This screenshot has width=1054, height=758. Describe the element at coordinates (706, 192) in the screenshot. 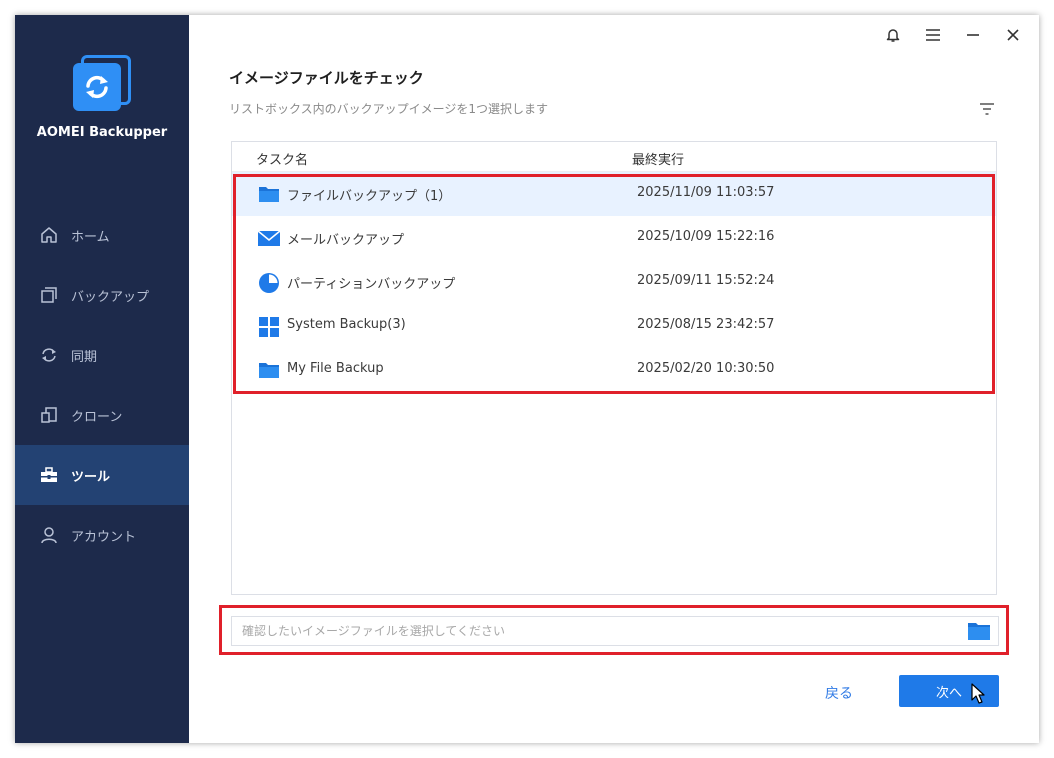

I see `last-run-time: 2025/11/09 11:03:57` at that location.